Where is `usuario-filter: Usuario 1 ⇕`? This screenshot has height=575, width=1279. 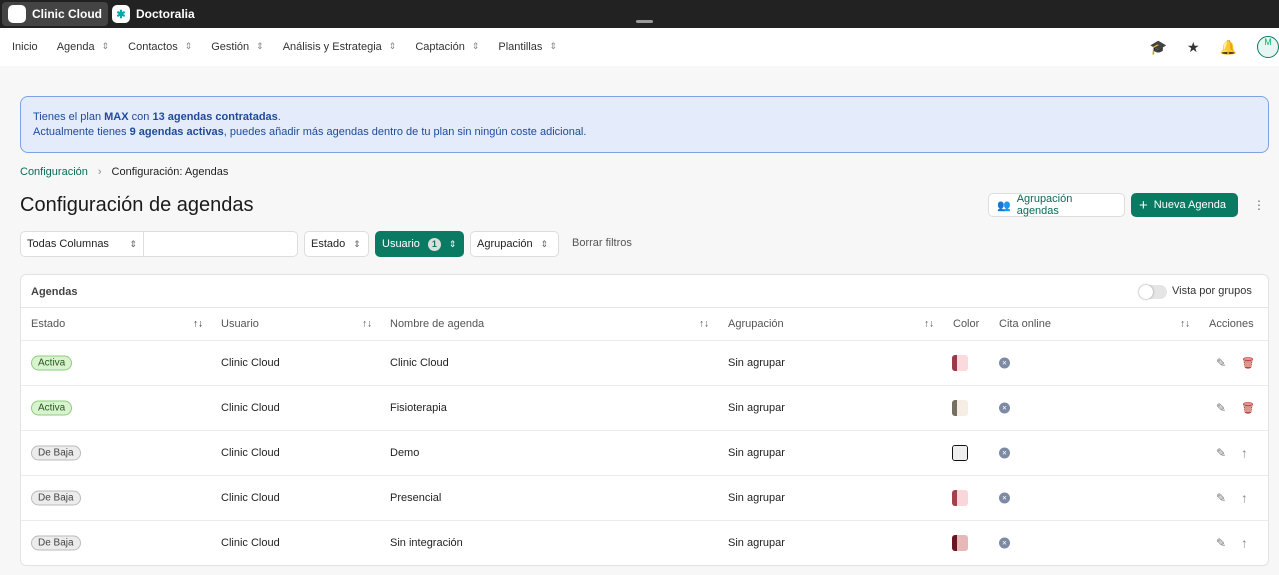
usuario-filter: Usuario 1 ⇕ is located at coordinates (419, 244).